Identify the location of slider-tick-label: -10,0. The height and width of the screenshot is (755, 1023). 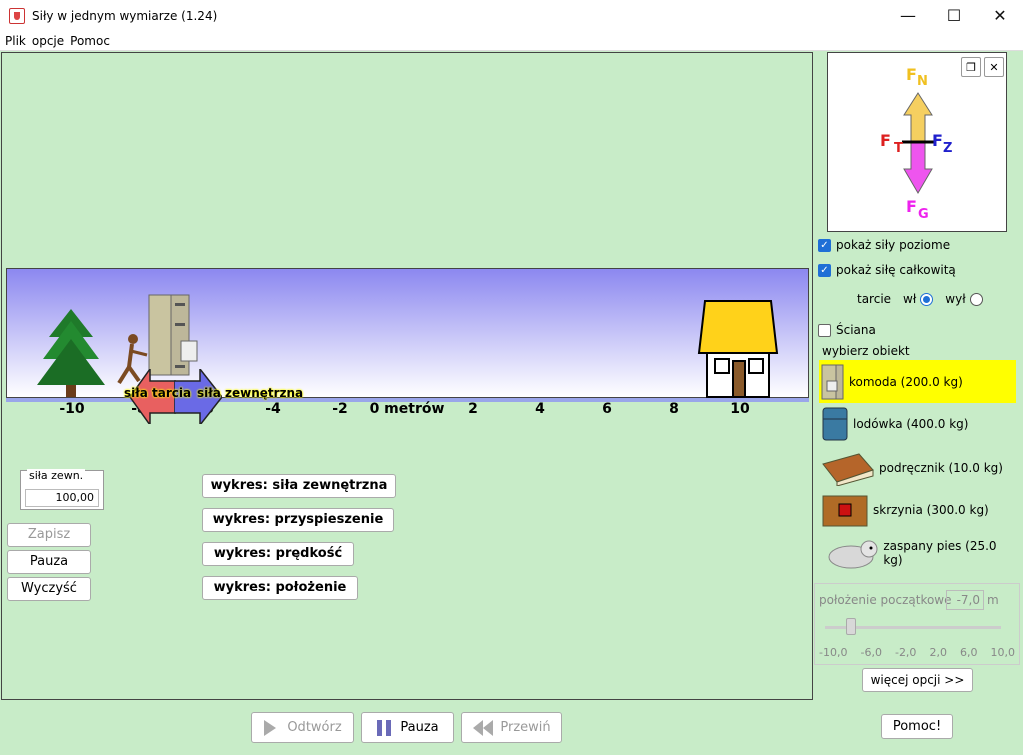
(833, 652).